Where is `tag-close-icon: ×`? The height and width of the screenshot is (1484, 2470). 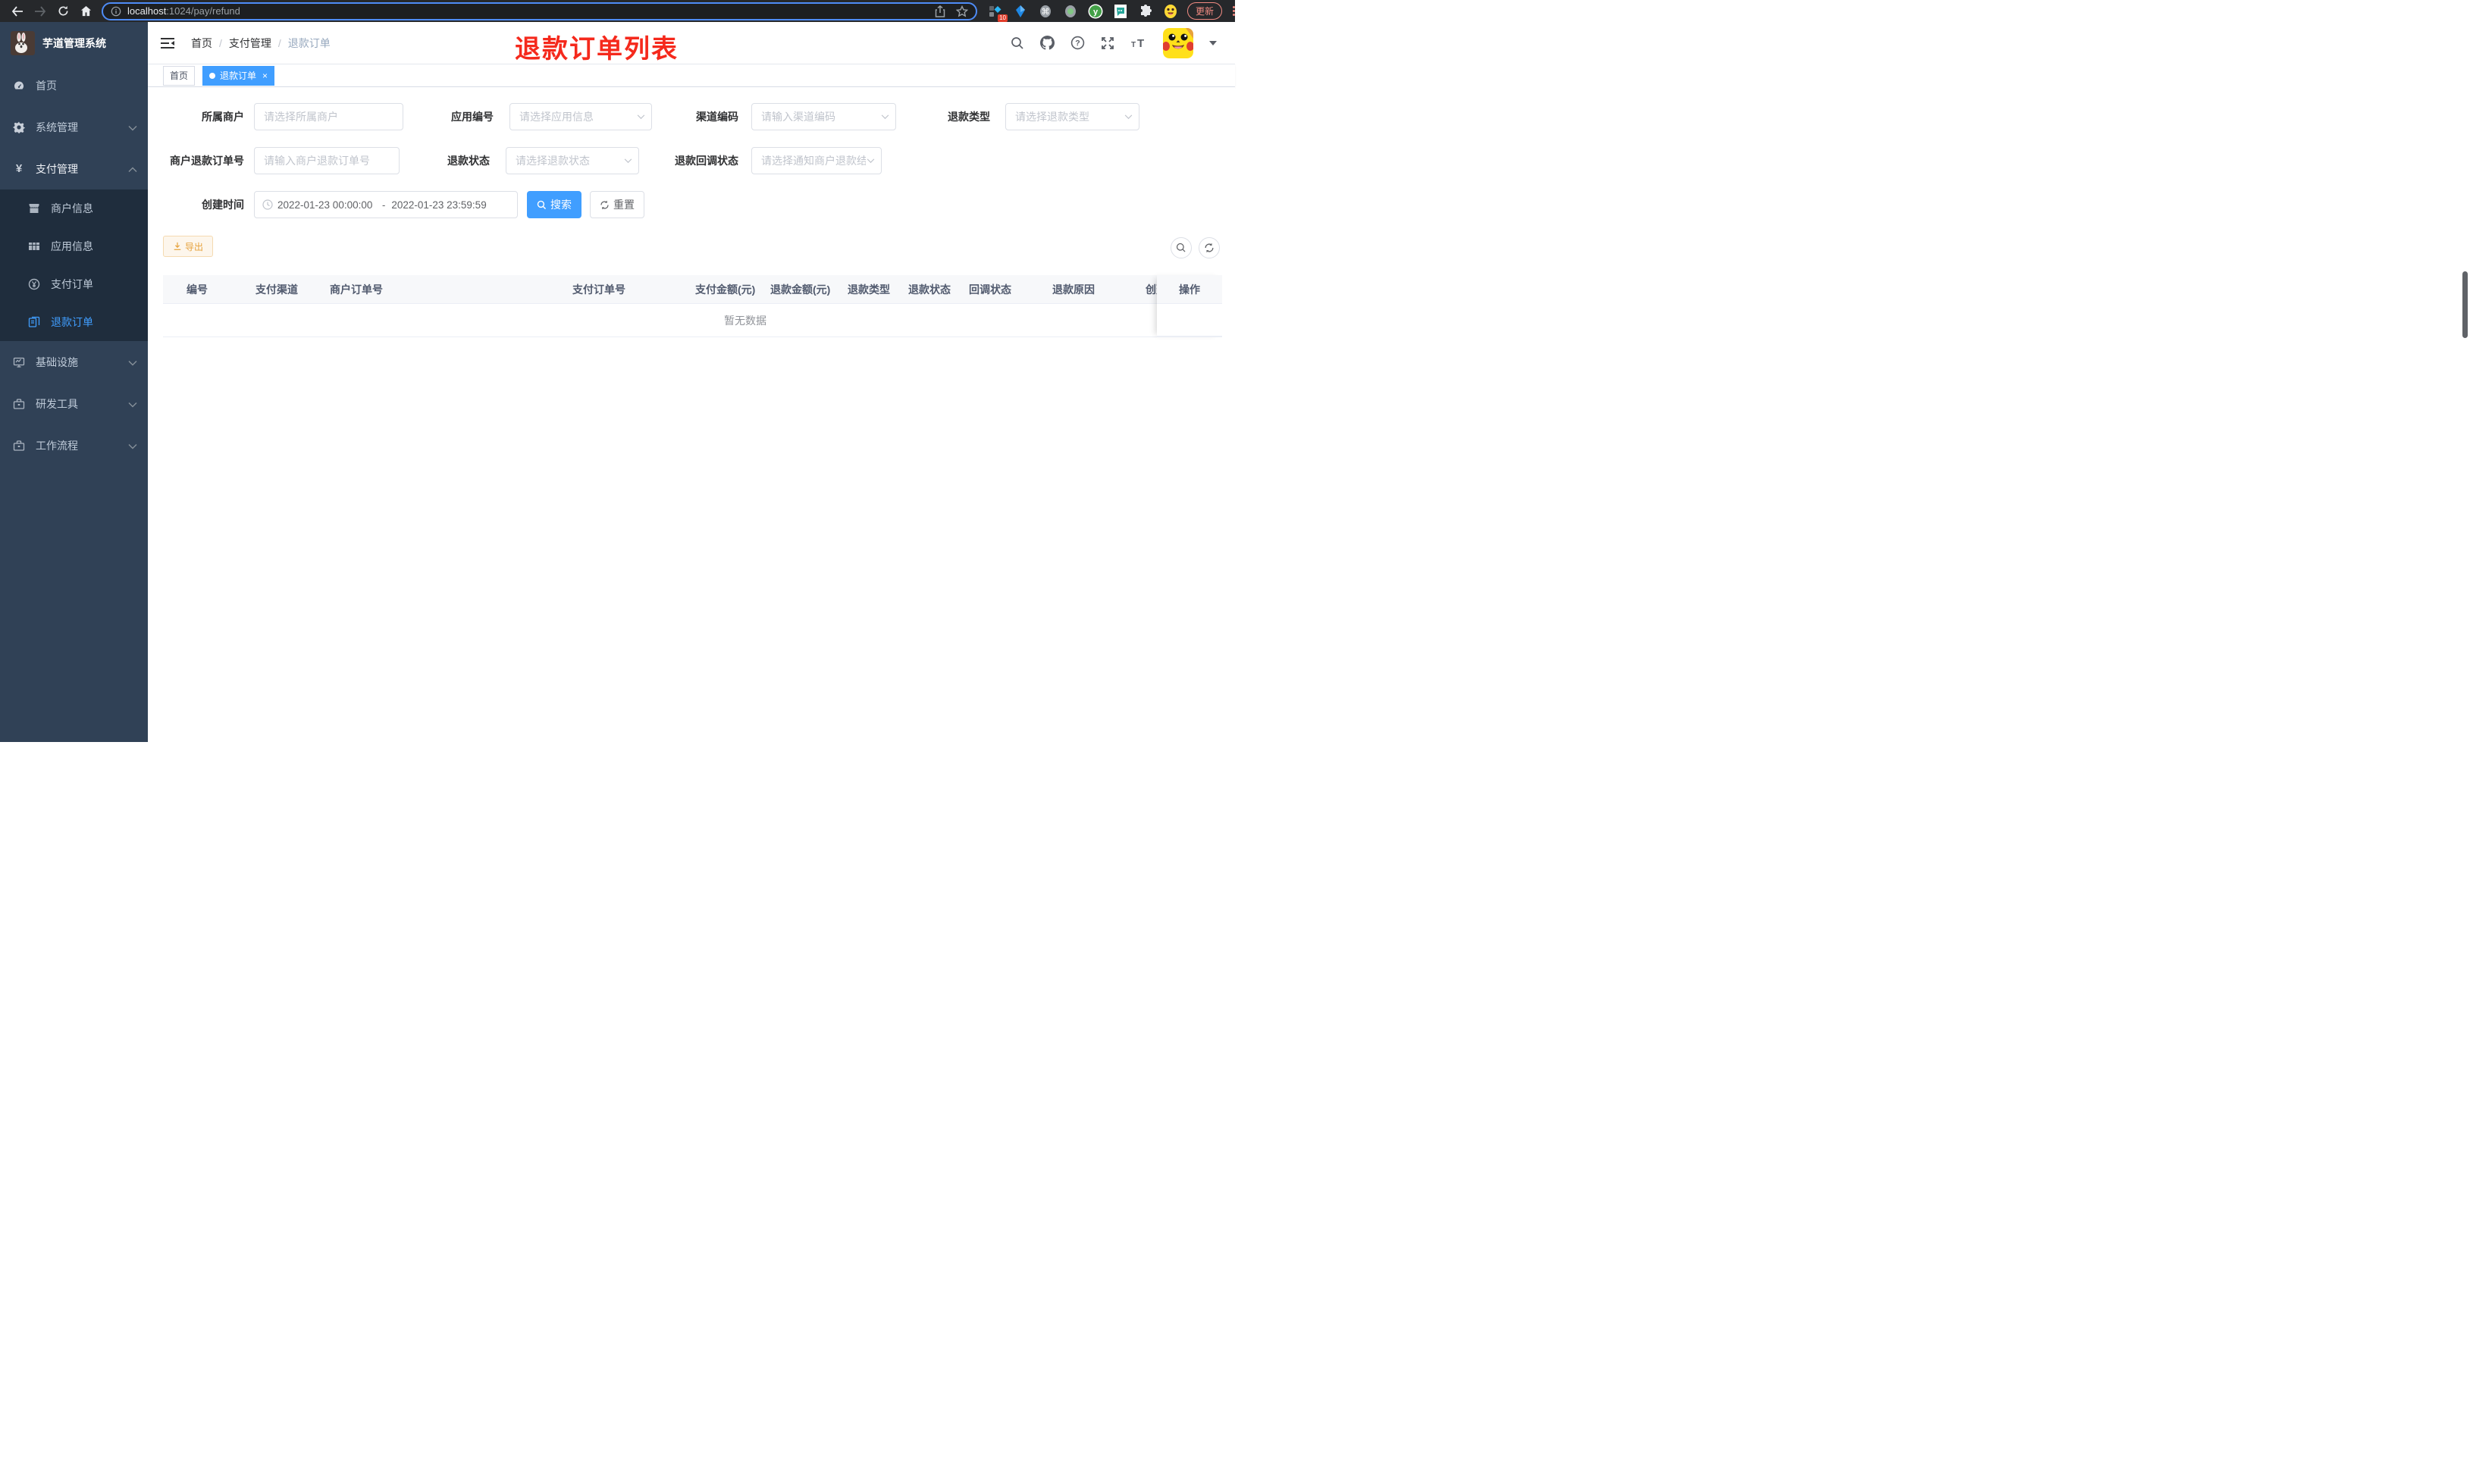
tag-close-icon: × is located at coordinates (265, 75).